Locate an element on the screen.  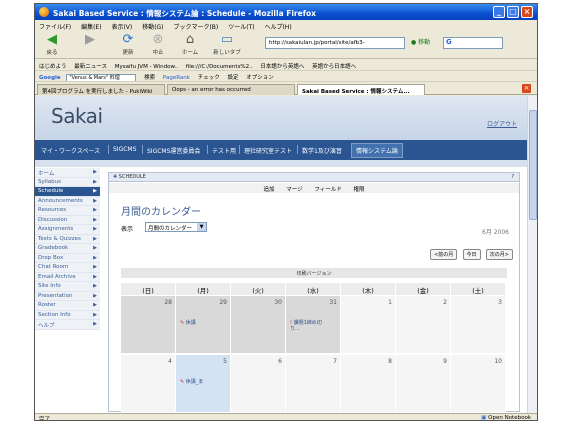
calendar-day: 9 is located at coordinates (423, 384).